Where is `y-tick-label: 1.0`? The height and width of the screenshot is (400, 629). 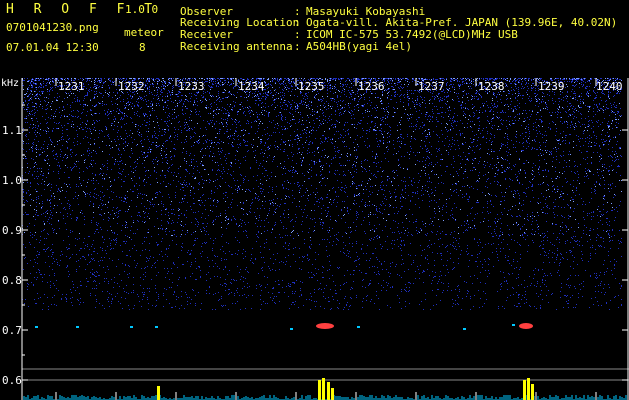 y-tick-label: 1.0 is located at coordinates (12, 180).